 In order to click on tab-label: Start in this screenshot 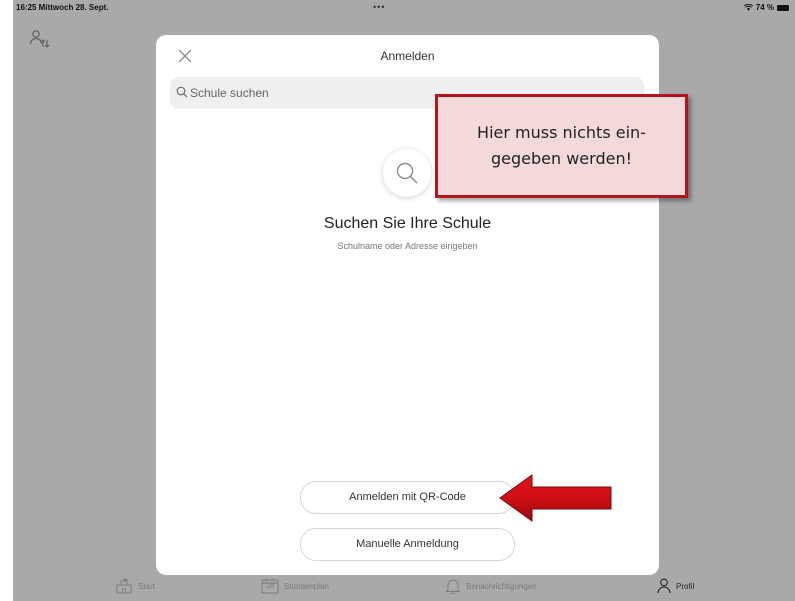, I will do `click(146, 586)`.